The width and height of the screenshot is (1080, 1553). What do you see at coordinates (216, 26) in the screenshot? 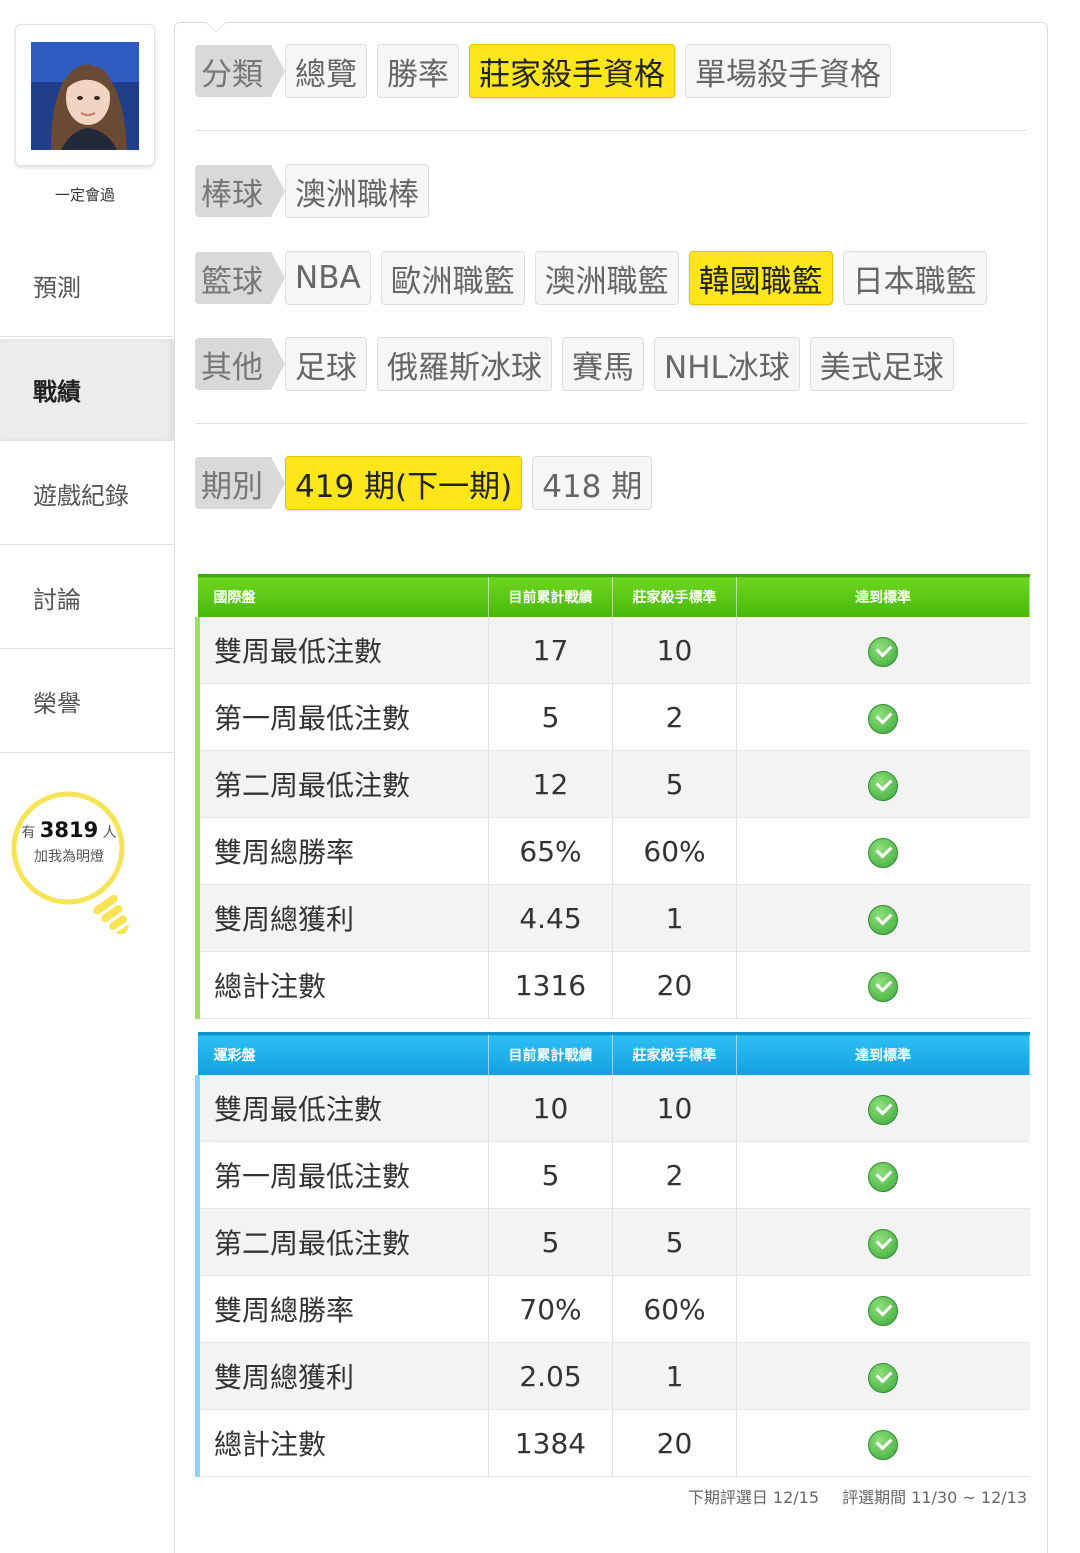
I see `panel-notch-inner` at bounding box center [216, 26].